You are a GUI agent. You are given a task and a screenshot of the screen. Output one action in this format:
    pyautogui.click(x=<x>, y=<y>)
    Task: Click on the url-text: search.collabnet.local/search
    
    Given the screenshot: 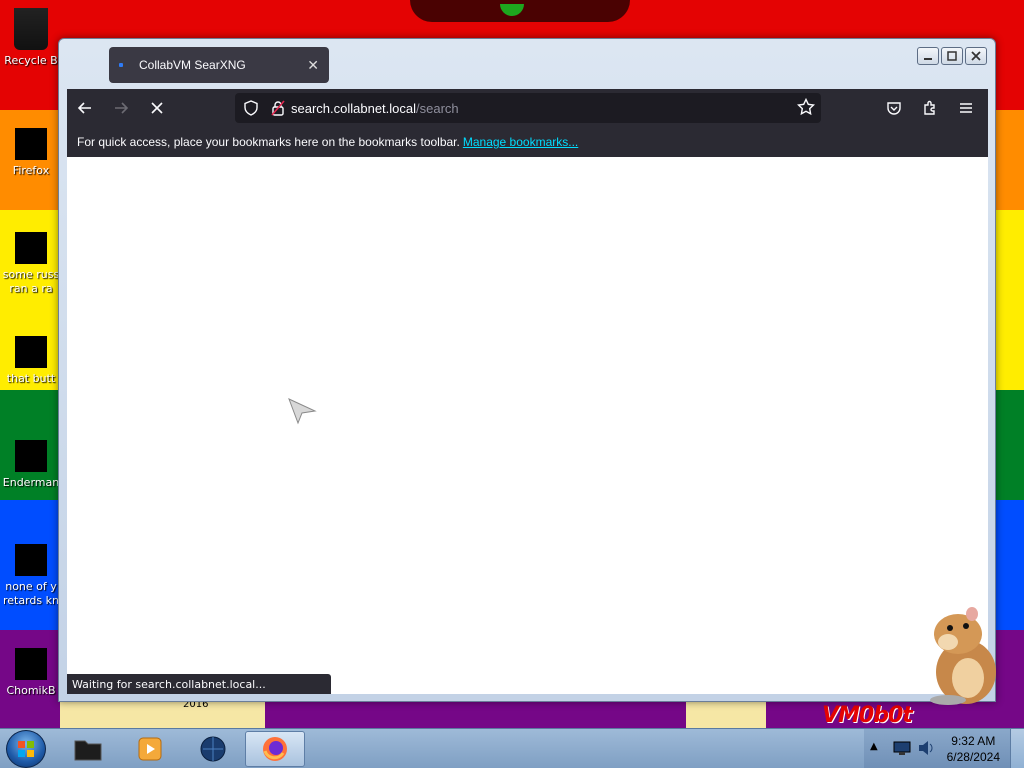 What is the action you would take?
    pyautogui.click(x=375, y=108)
    